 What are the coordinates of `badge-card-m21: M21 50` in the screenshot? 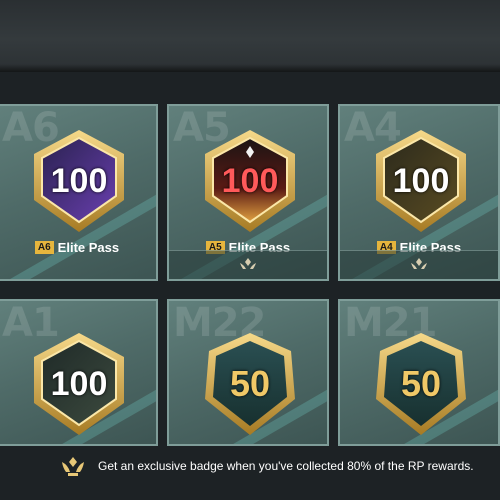 It's located at (419, 372).